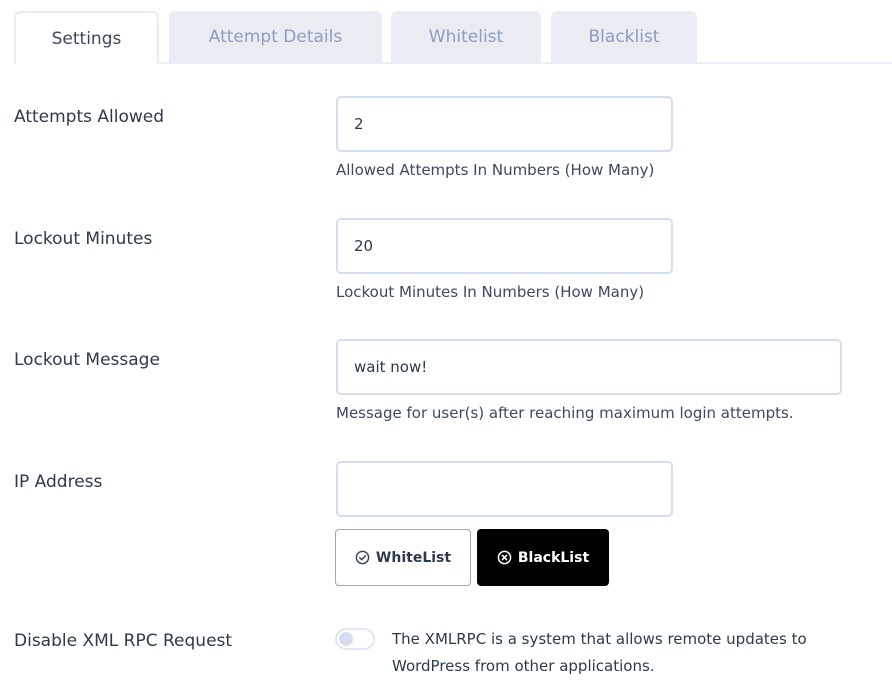 This screenshot has width=892, height=694. I want to click on attempts-allowed-input, so click(504, 124).